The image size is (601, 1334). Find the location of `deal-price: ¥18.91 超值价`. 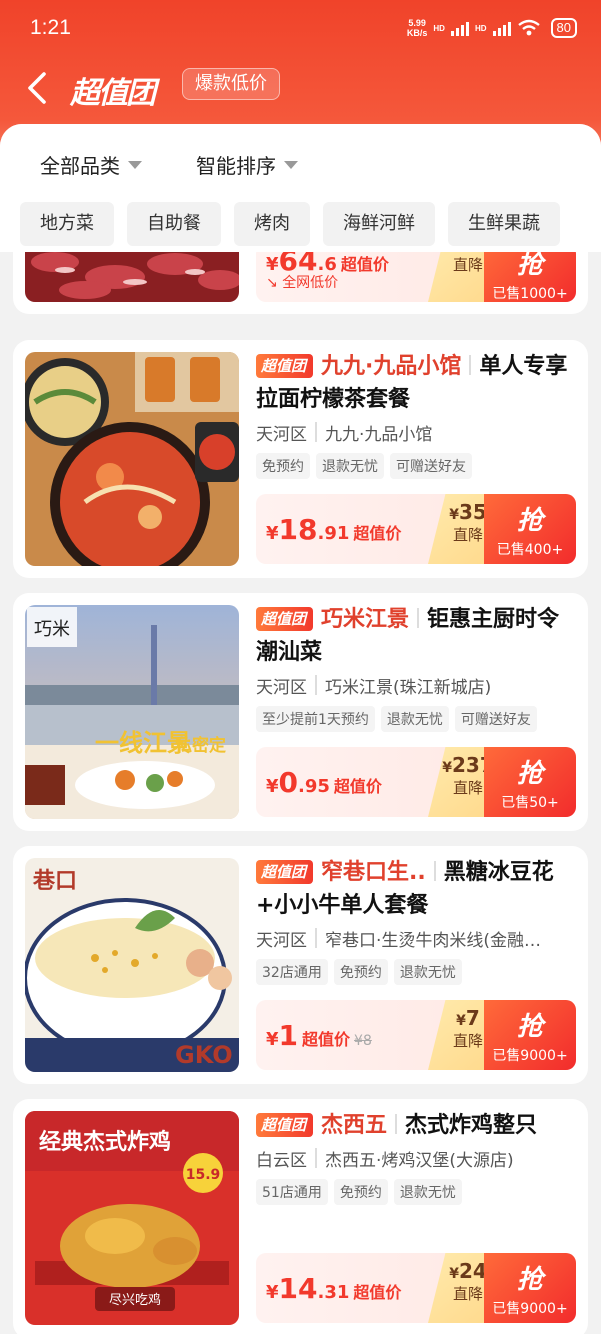

deal-price: ¥18.91 超值价 is located at coordinates (334, 529).